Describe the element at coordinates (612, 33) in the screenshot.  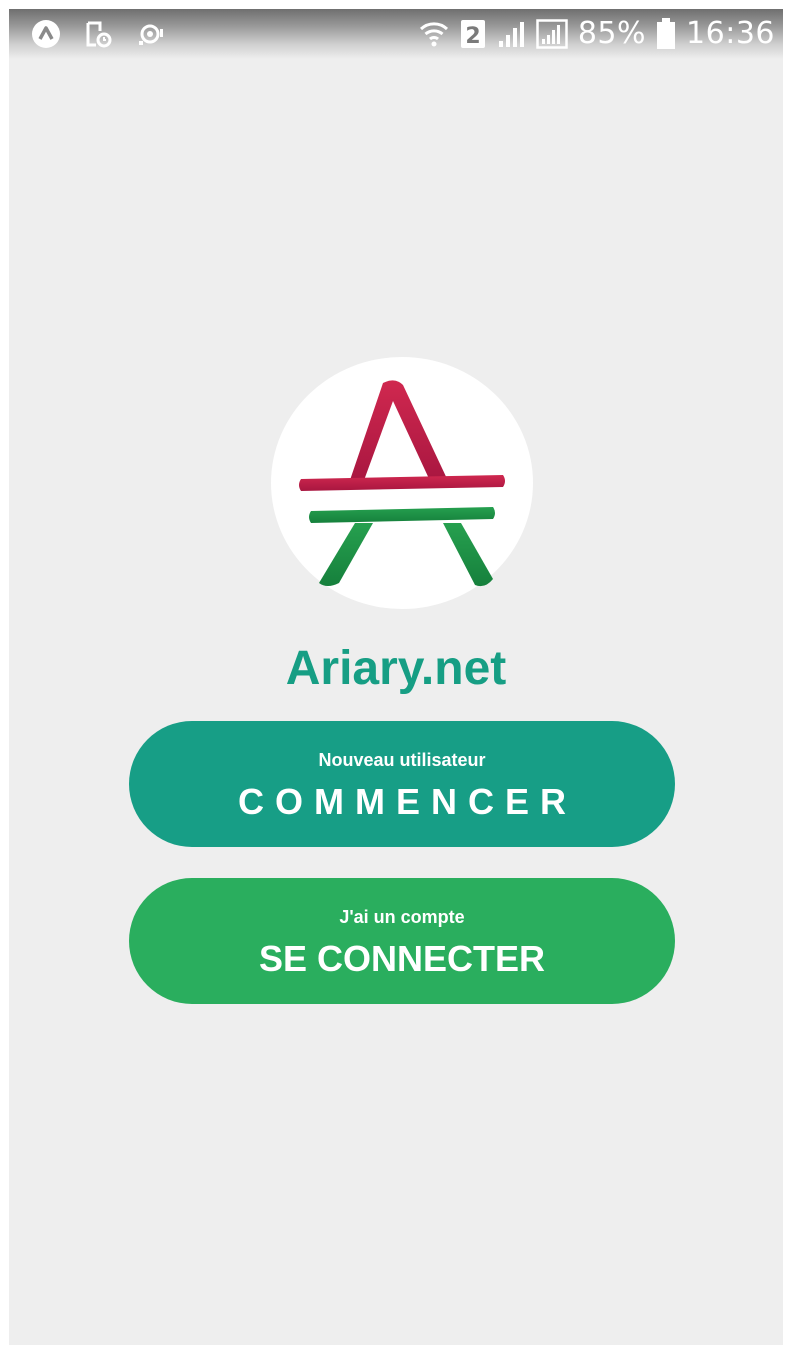
I see `battery-percent: 85%` at that location.